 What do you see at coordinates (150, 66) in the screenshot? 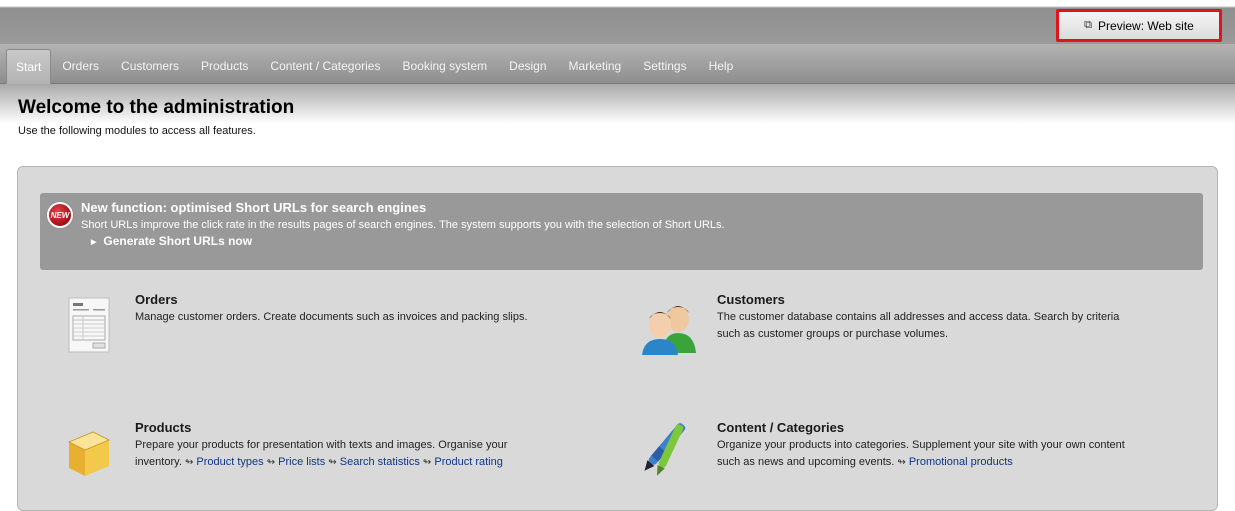
I see `tab-customers: Customers` at bounding box center [150, 66].